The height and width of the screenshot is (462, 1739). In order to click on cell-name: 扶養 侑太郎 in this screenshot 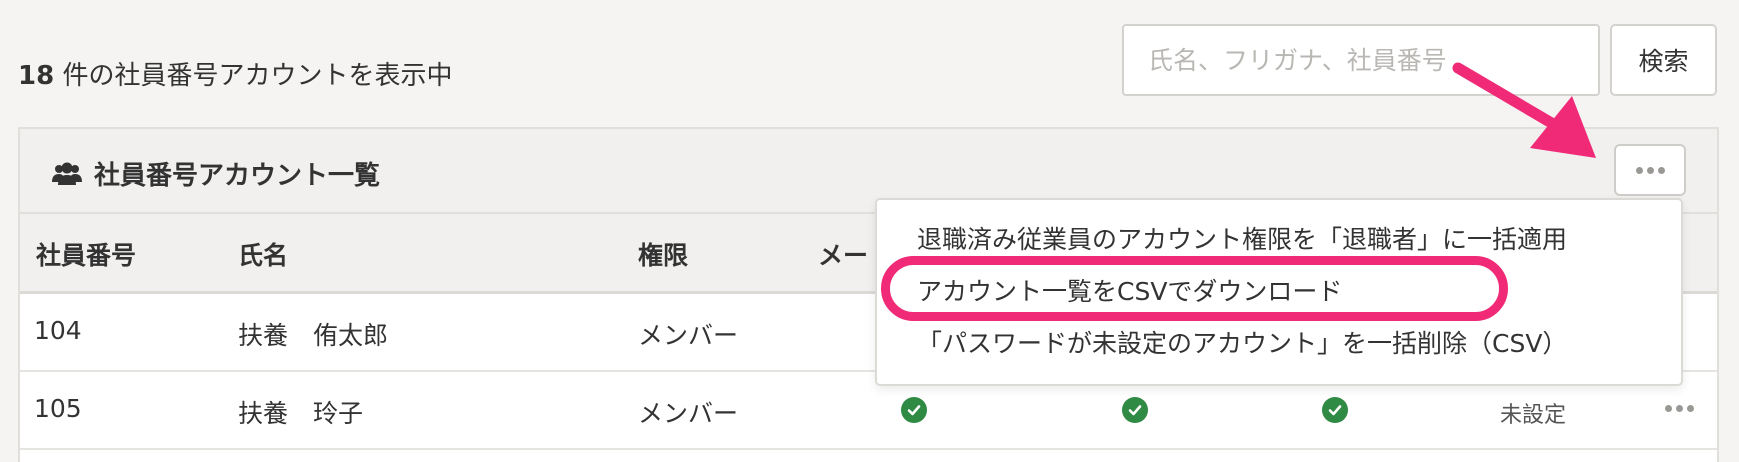, I will do `click(313, 335)`.